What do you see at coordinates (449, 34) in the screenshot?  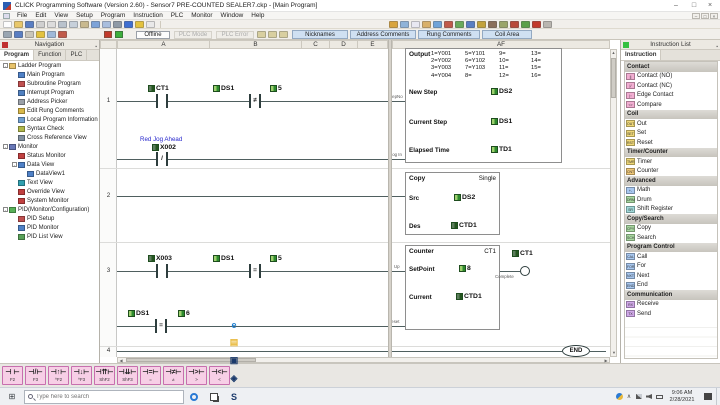 I see `toggle-rung-comments: Rung Comments` at bounding box center [449, 34].